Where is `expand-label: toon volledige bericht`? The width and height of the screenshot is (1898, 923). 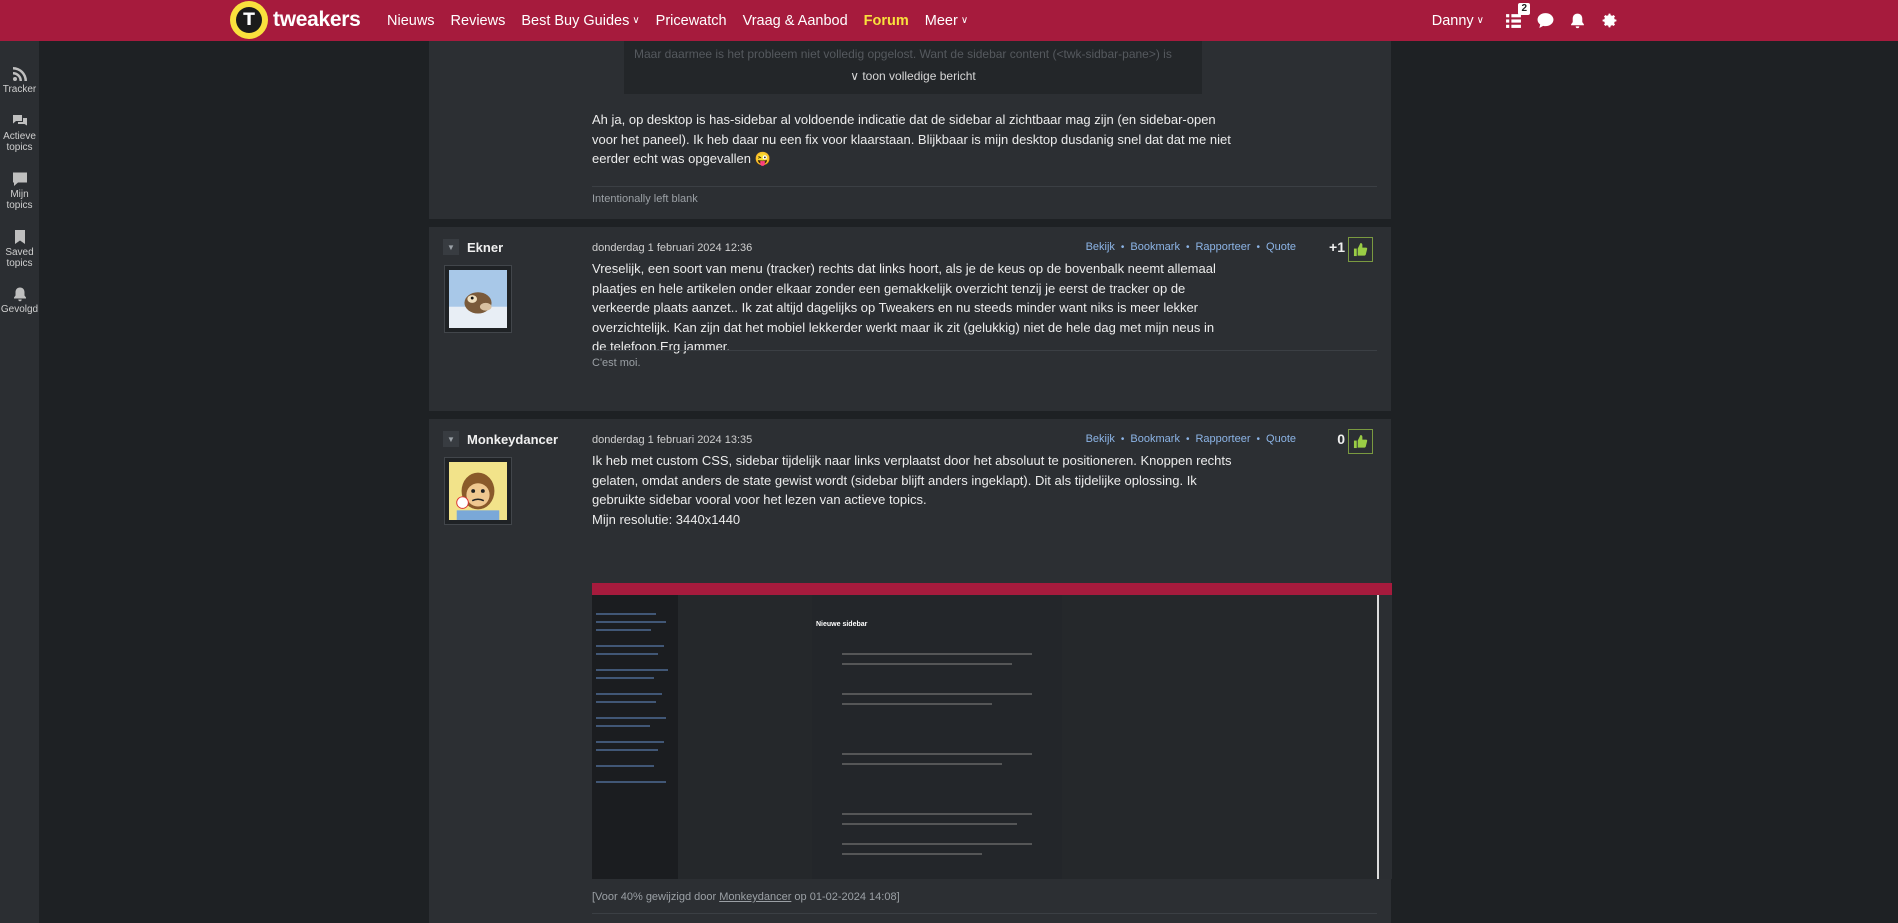 expand-label: toon volledige bericht is located at coordinates (919, 76).